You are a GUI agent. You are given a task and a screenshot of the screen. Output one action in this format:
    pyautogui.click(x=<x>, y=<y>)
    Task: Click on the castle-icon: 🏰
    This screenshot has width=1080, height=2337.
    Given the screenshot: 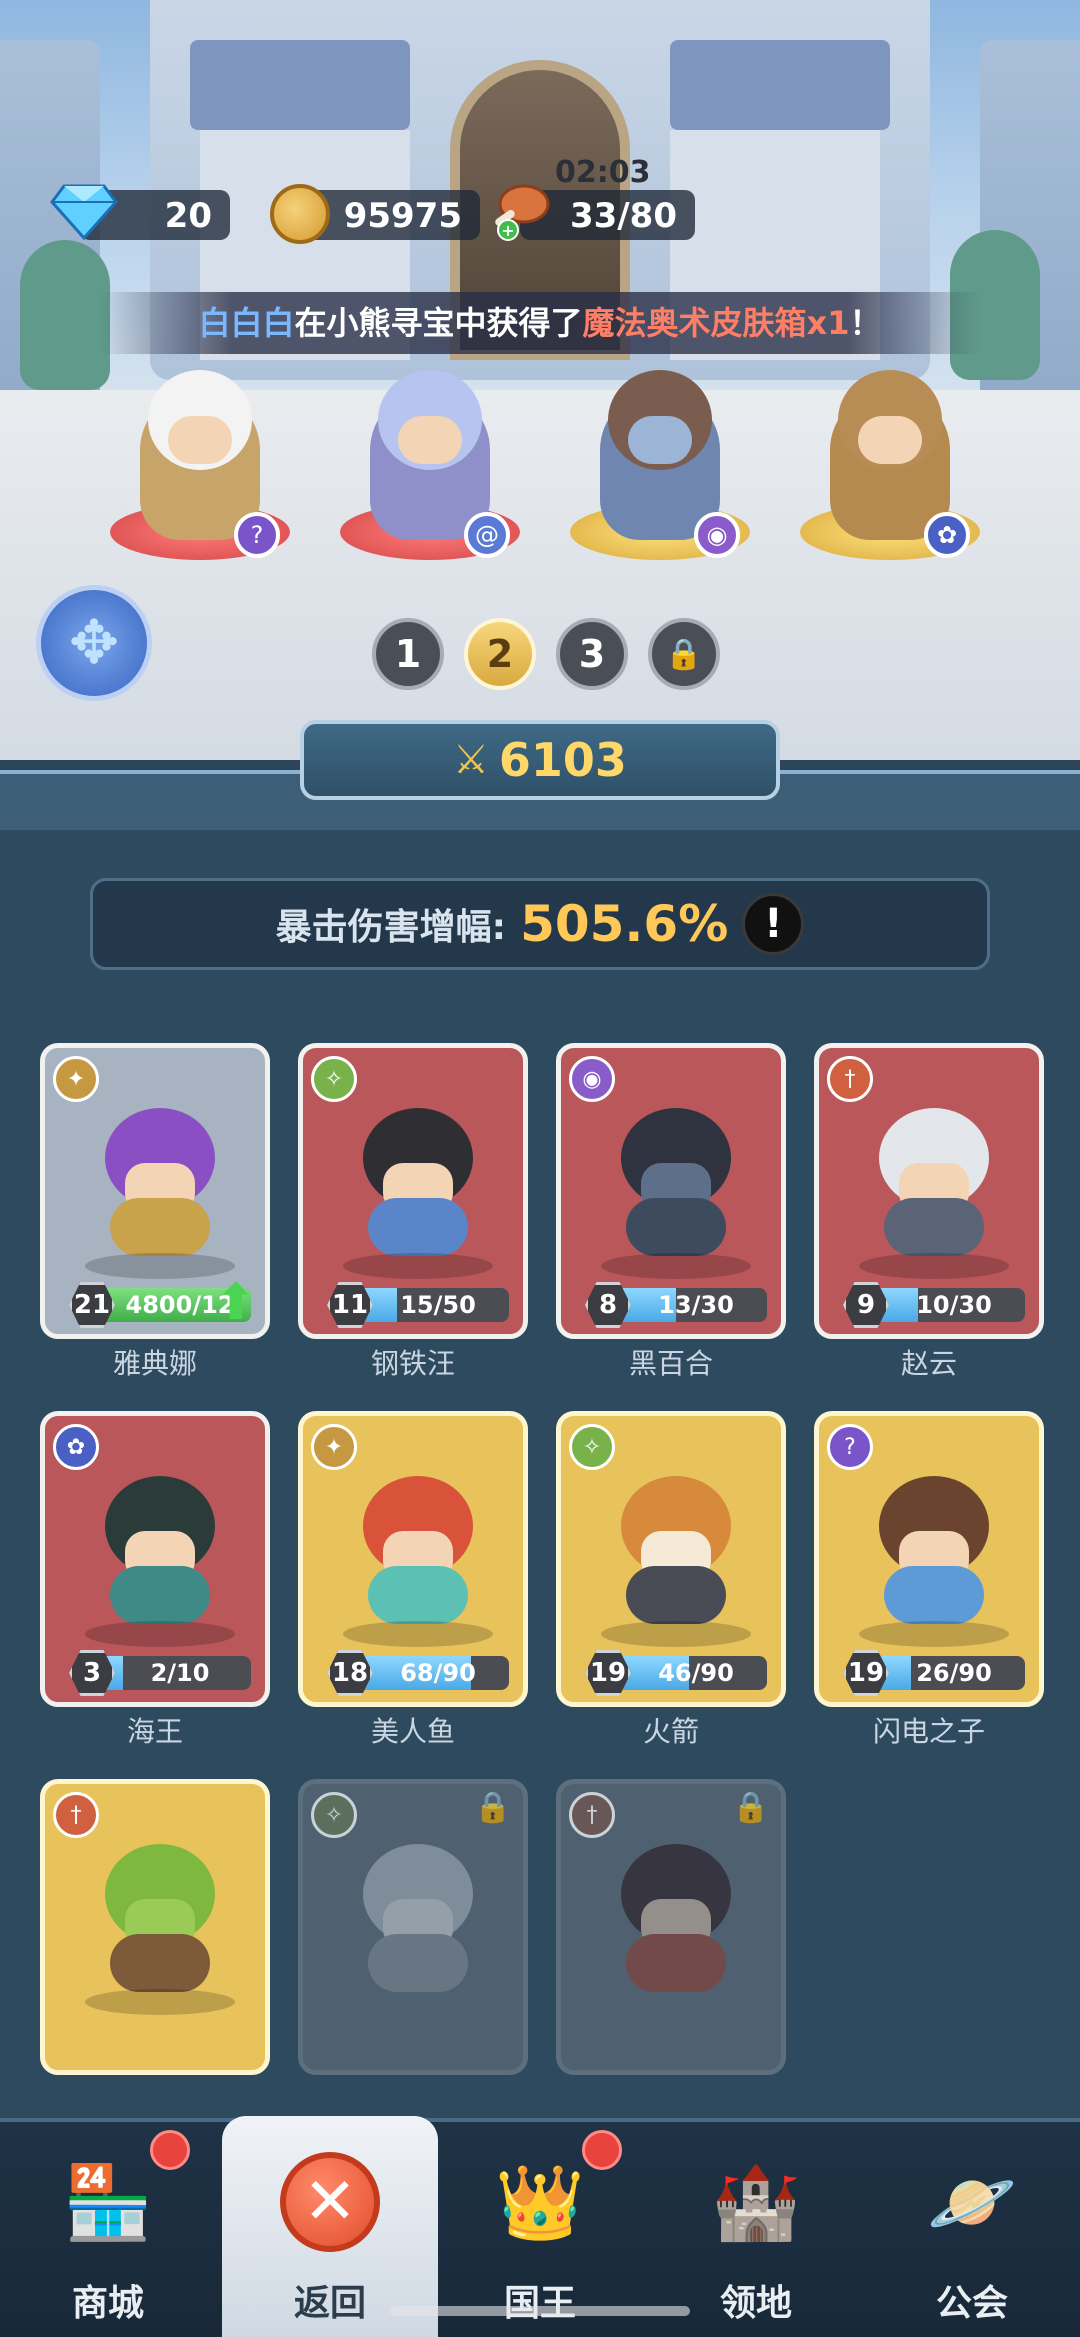 What is the action you would take?
    pyautogui.click(x=756, y=2201)
    